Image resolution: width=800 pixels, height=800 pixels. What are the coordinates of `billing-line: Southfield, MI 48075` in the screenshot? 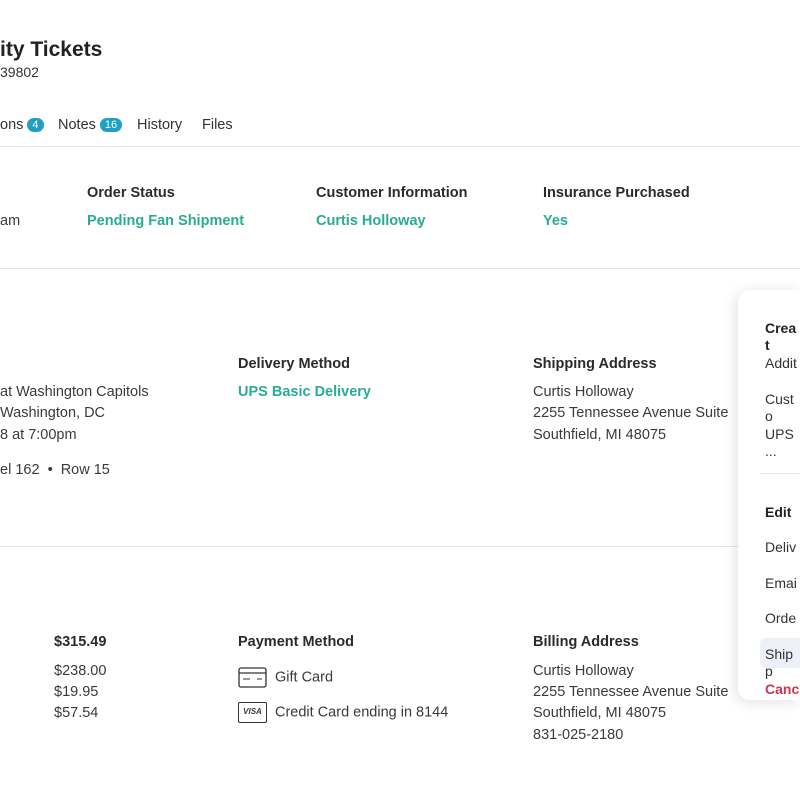 It's located at (600, 713).